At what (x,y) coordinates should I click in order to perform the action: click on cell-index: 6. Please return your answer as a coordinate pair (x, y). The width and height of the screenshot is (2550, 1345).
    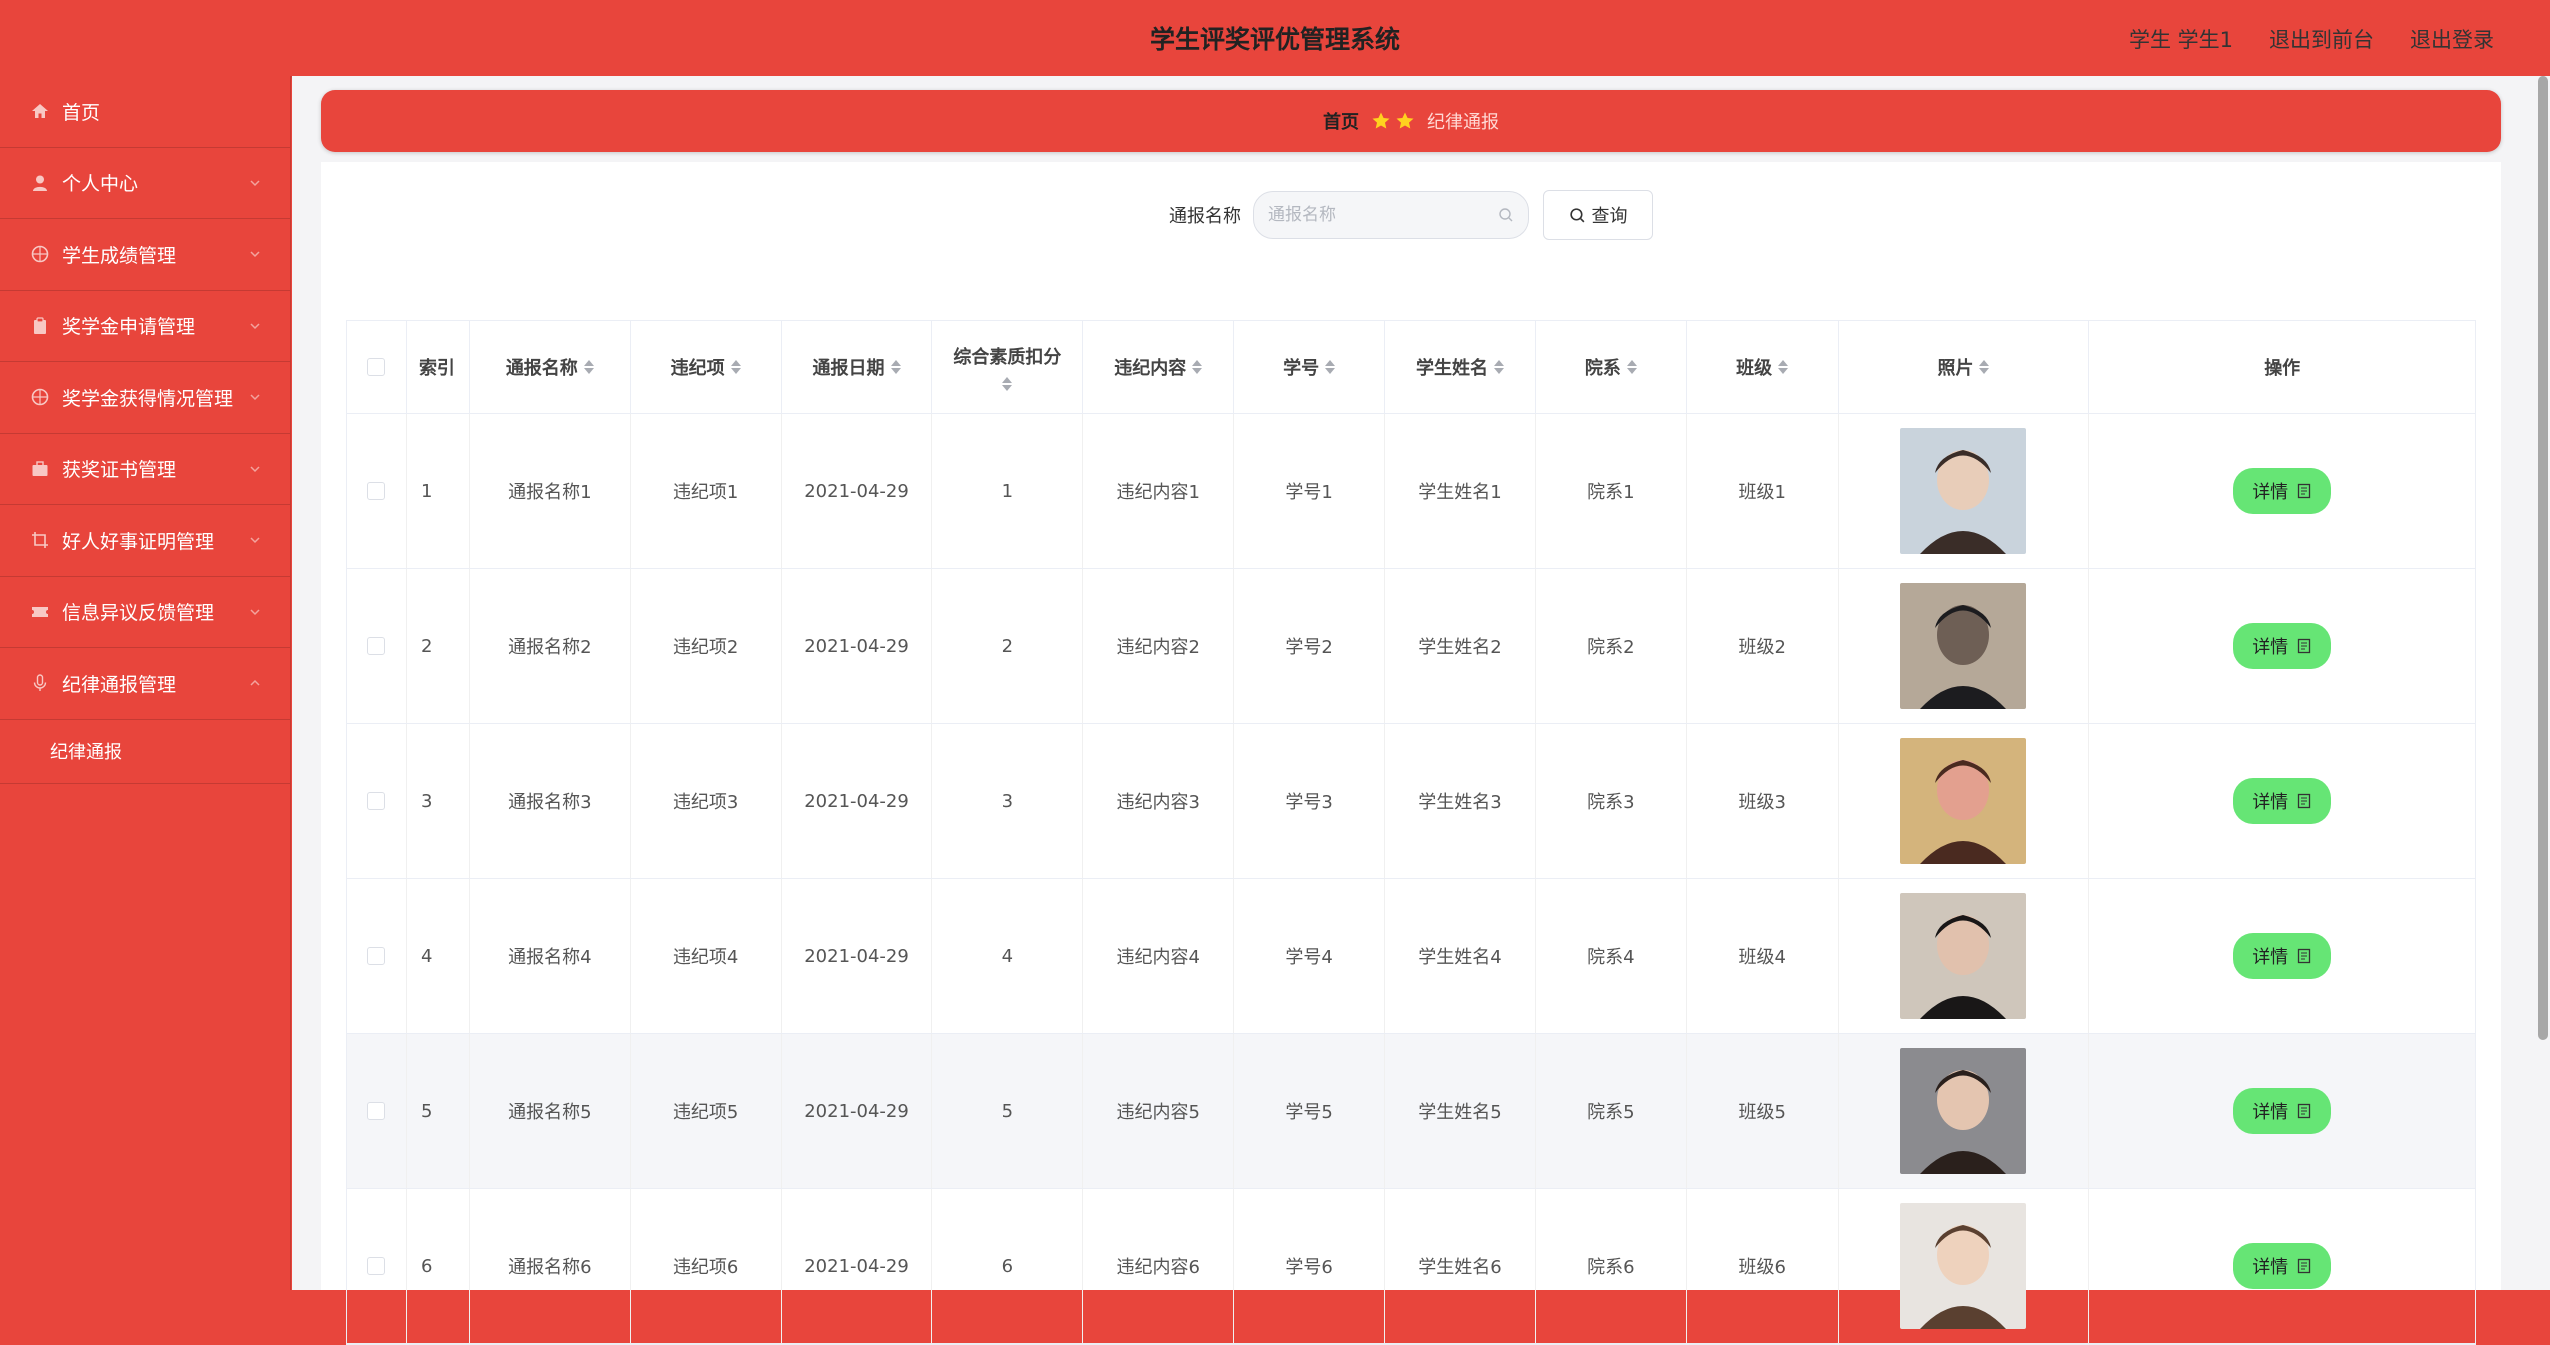
    Looking at the image, I should click on (438, 1266).